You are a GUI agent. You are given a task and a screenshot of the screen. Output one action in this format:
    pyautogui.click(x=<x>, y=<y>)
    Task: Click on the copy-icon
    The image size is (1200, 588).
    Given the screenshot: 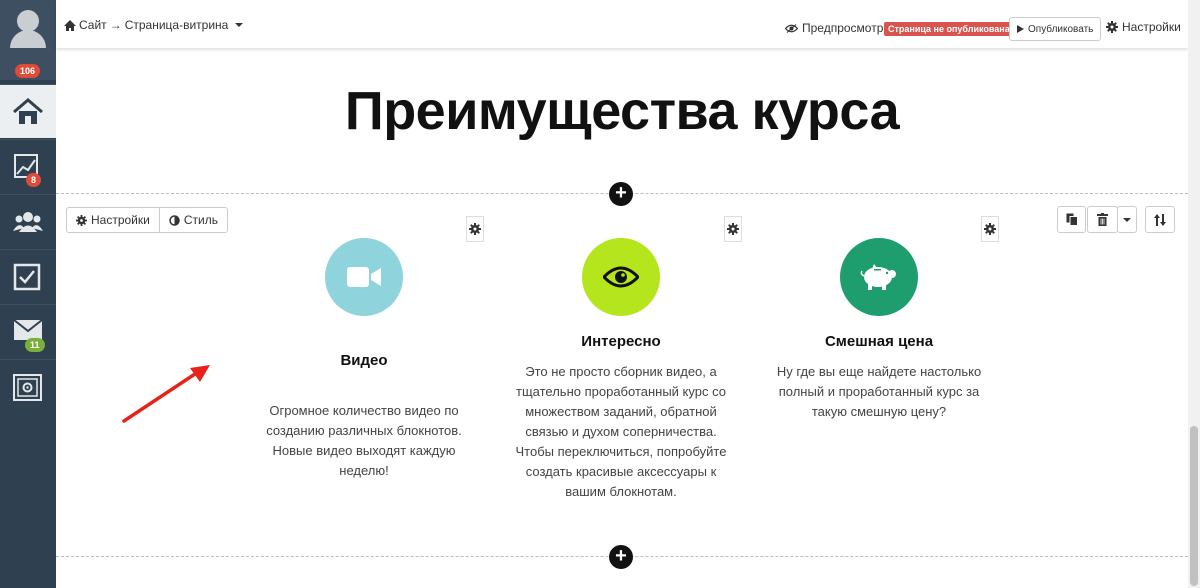 What is the action you would take?
    pyautogui.click(x=1072, y=219)
    